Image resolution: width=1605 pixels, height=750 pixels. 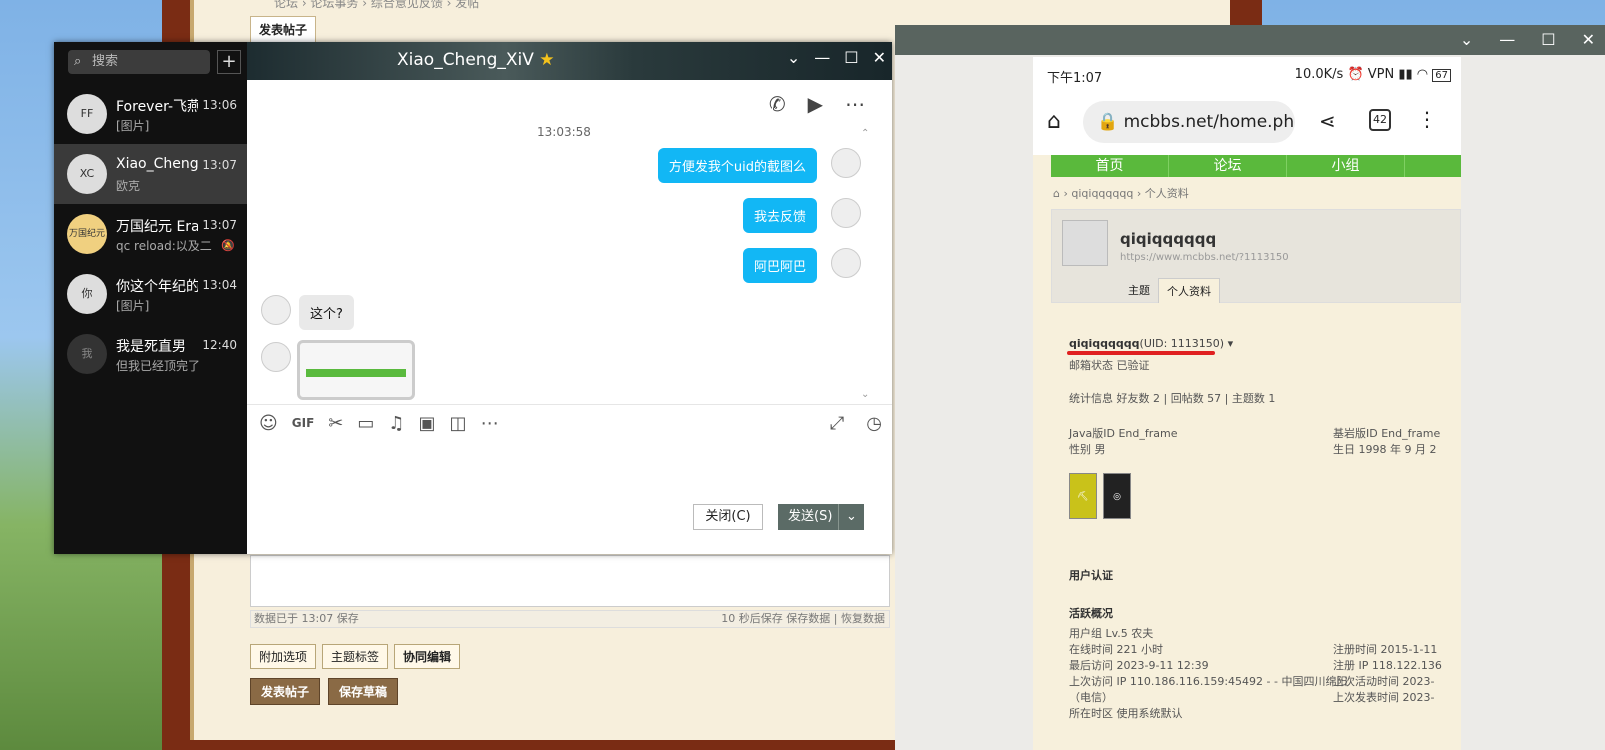 I want to click on save-status: 数据已于 13:07 保存, so click(x=306, y=618).